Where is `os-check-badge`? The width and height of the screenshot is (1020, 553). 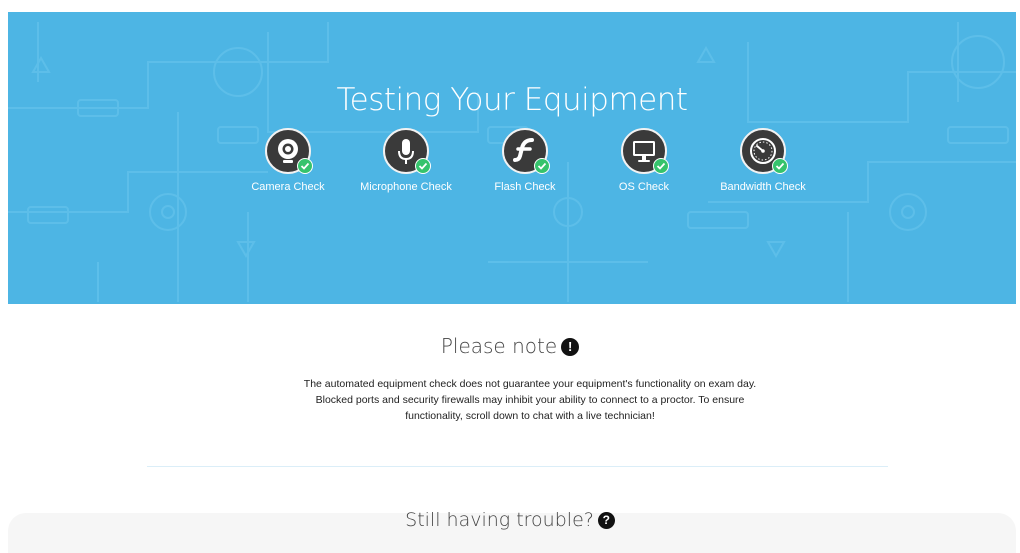
os-check-badge is located at coordinates (645, 151).